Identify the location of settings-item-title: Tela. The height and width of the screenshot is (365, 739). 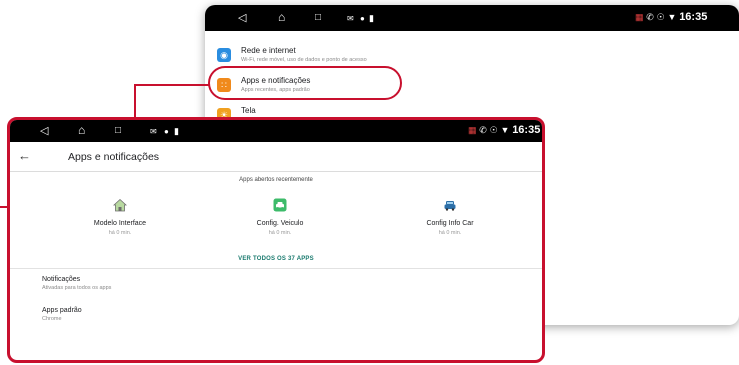
(248, 110).